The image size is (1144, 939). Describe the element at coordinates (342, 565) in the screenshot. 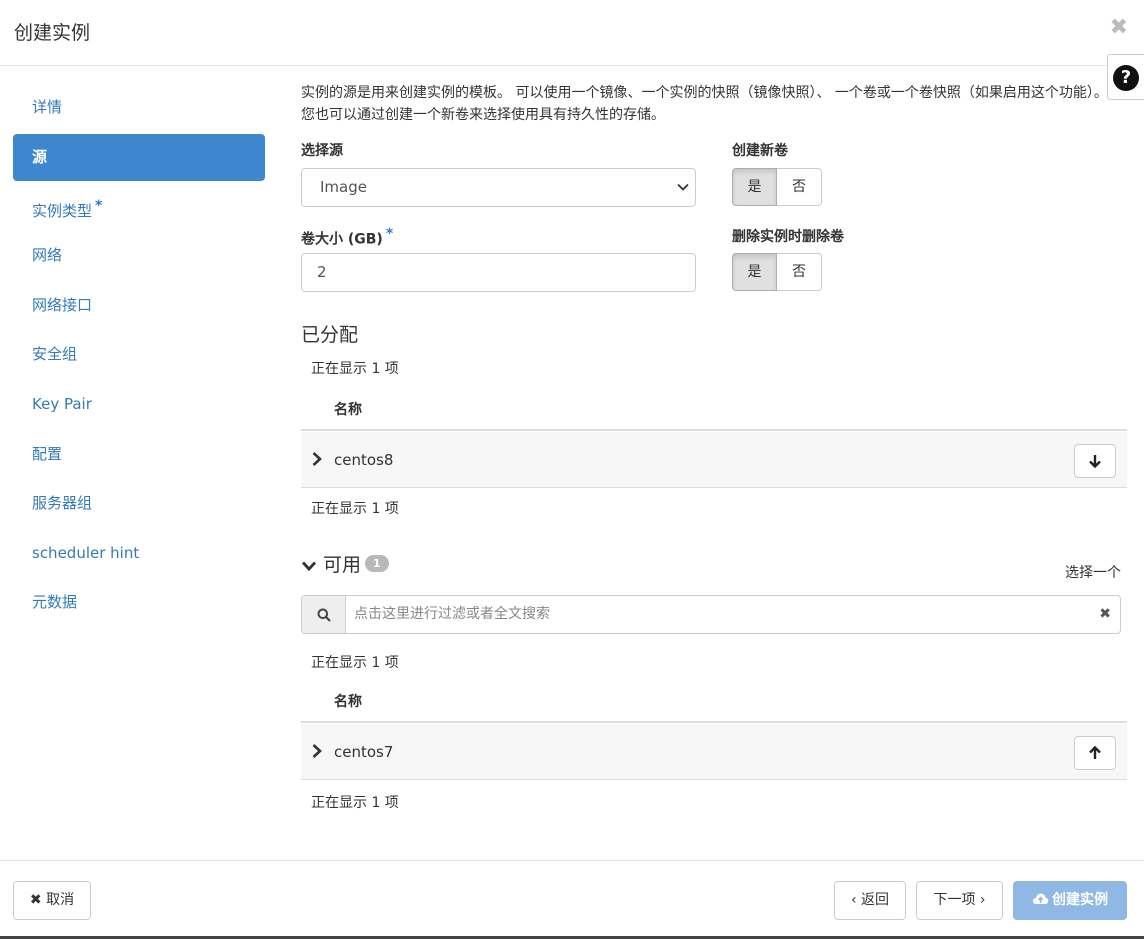

I see `available-title: 可用` at that location.